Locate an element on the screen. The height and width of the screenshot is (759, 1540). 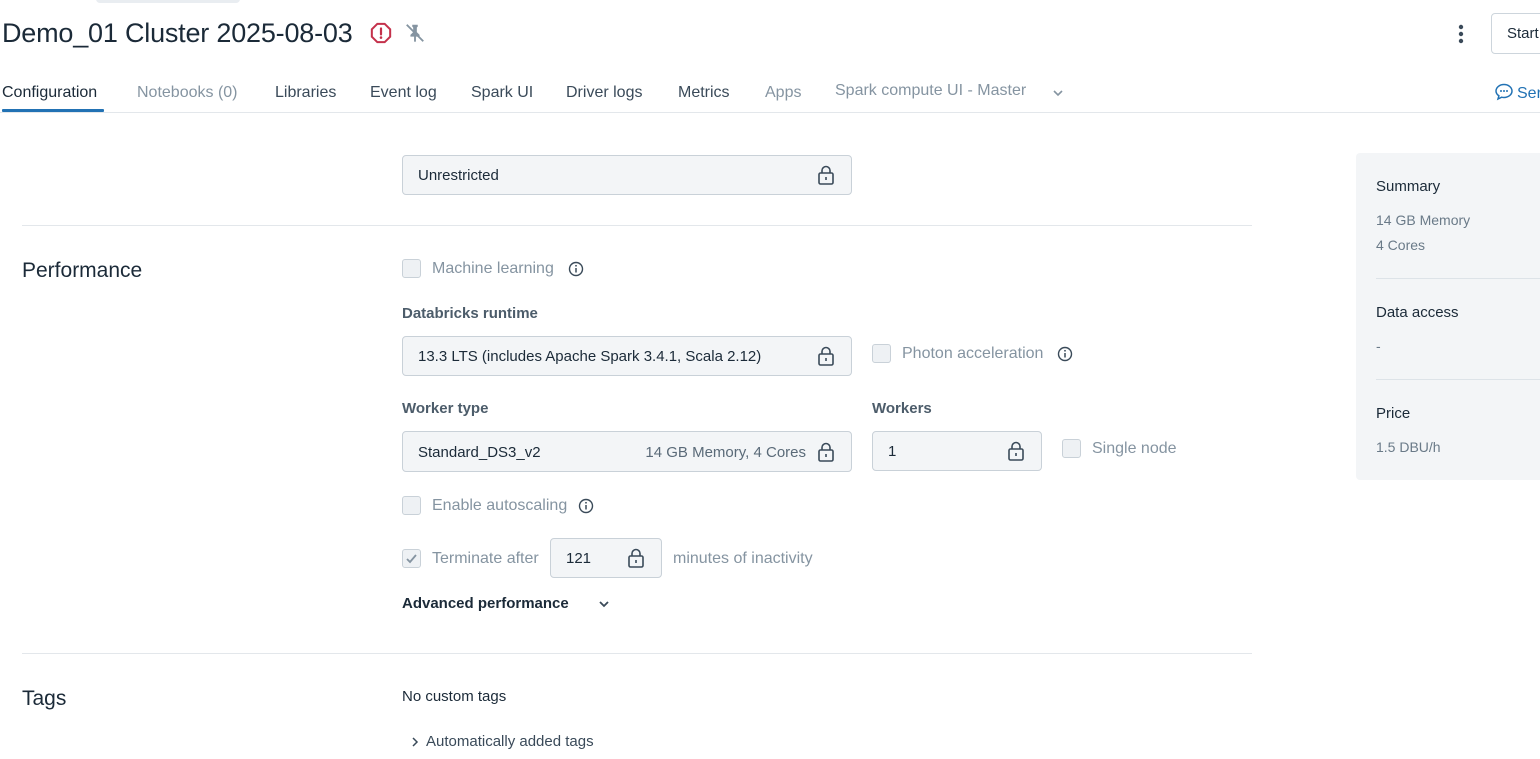
price-title: Price is located at coordinates (1393, 413).